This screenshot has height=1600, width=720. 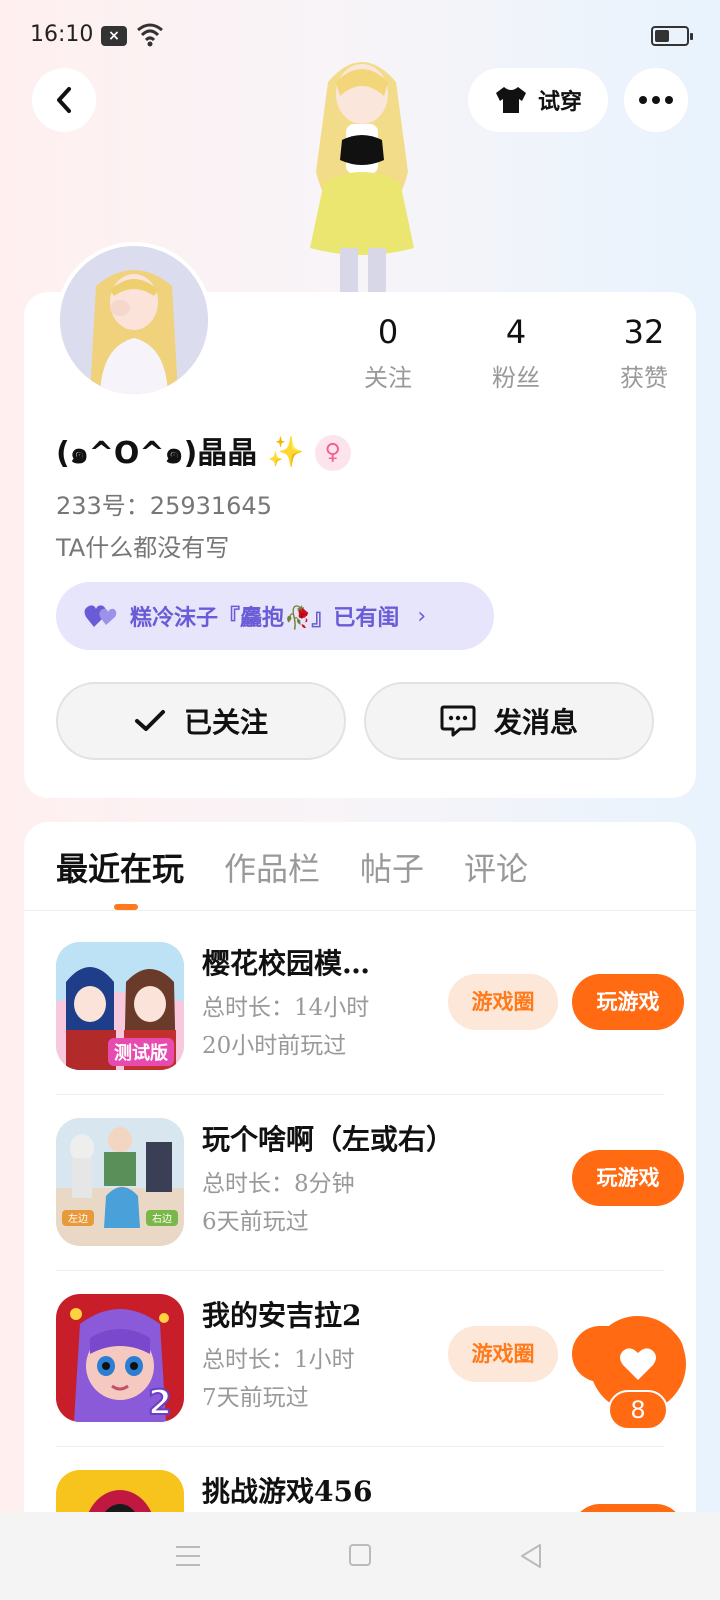 I want to click on game-last-played: 6天前玩过, so click(x=255, y=1222).